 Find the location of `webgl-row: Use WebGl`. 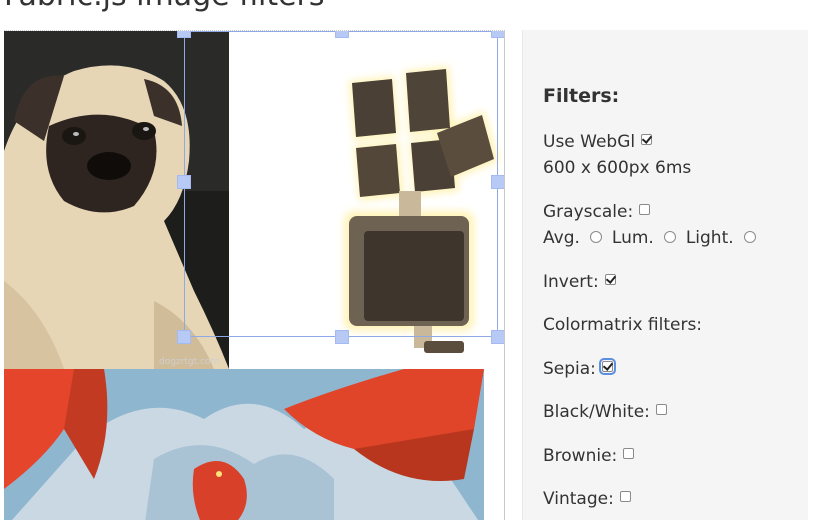

webgl-row: Use WebGl is located at coordinates (598, 142).